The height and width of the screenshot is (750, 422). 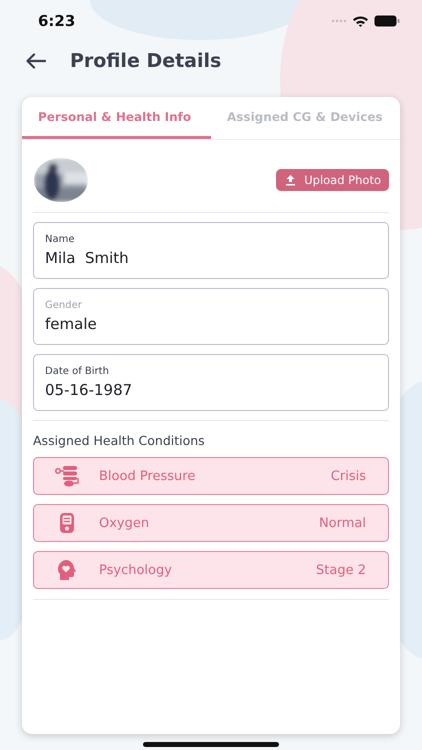 What do you see at coordinates (332, 180) in the screenshot?
I see `upload-photo-button: Upload Photo` at bounding box center [332, 180].